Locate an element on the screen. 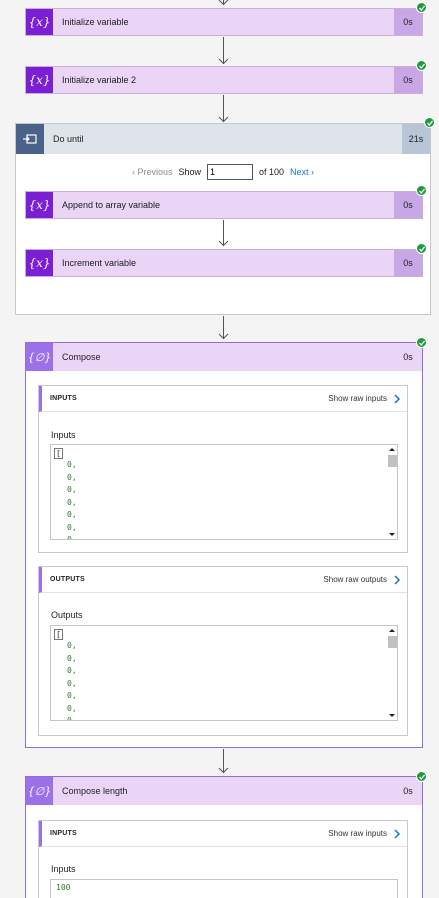  action-append-to-array-variable: {x} Append to array variable 0s is located at coordinates (224, 205).